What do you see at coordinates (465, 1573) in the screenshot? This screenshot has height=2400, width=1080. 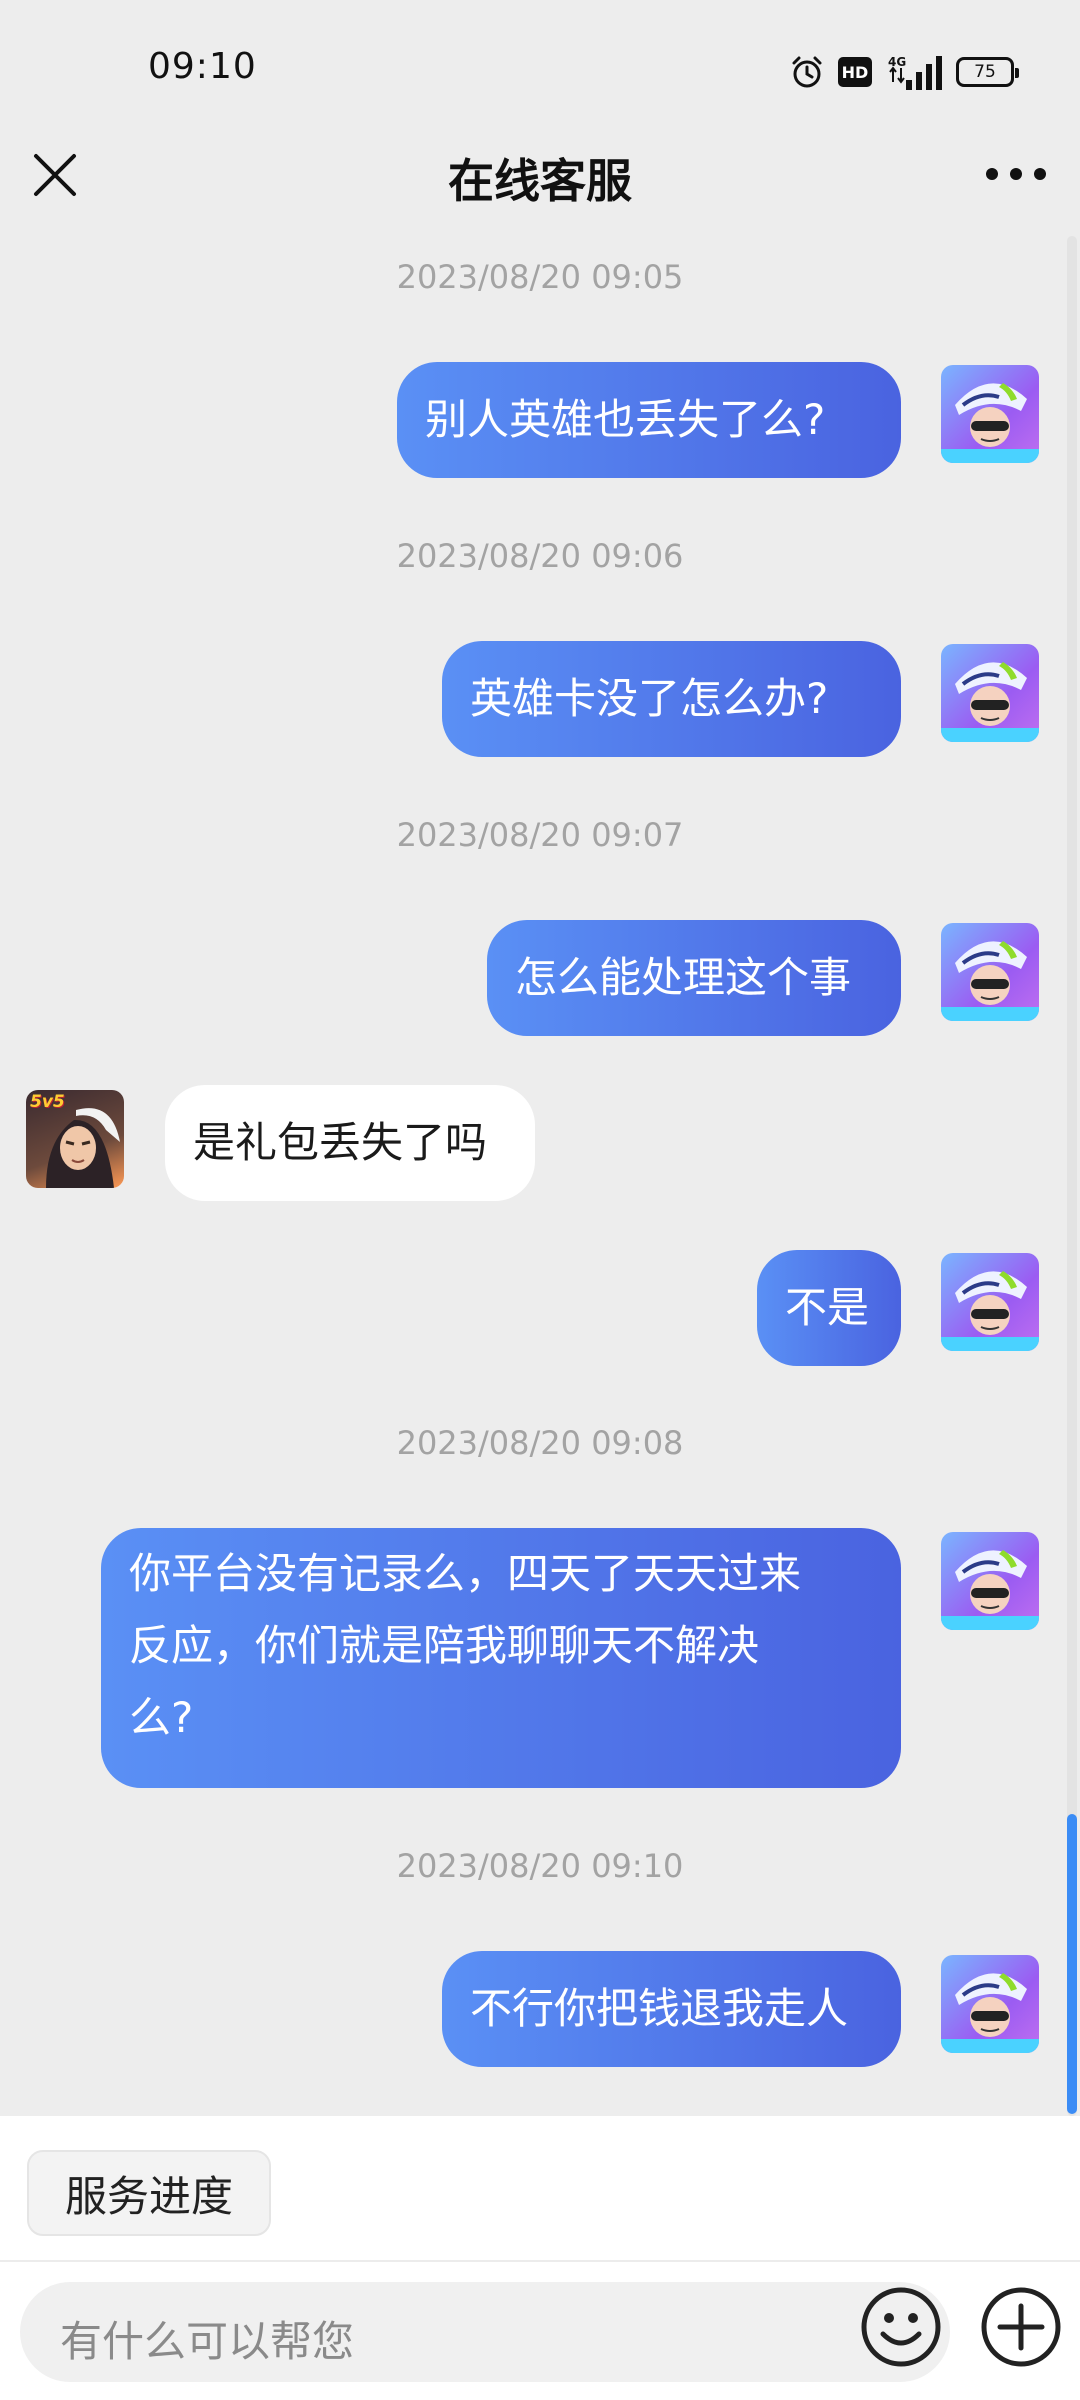 I see `message-line: 你平台没有记录么，四天了天天过来` at bounding box center [465, 1573].